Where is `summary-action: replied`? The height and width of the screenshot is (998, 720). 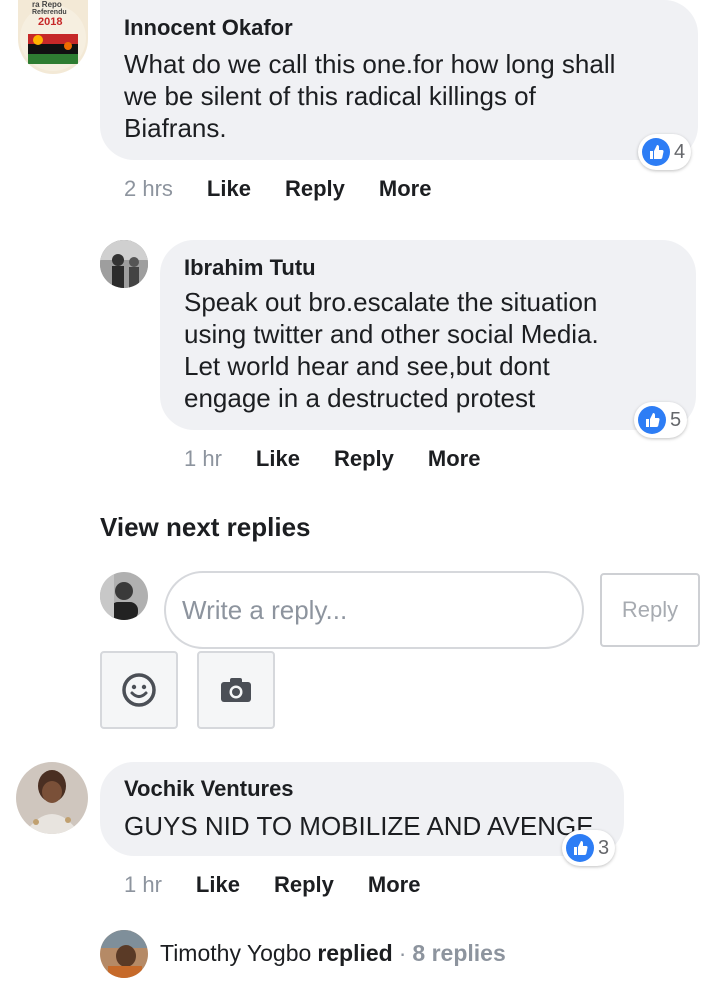
summary-action: replied is located at coordinates (355, 953).